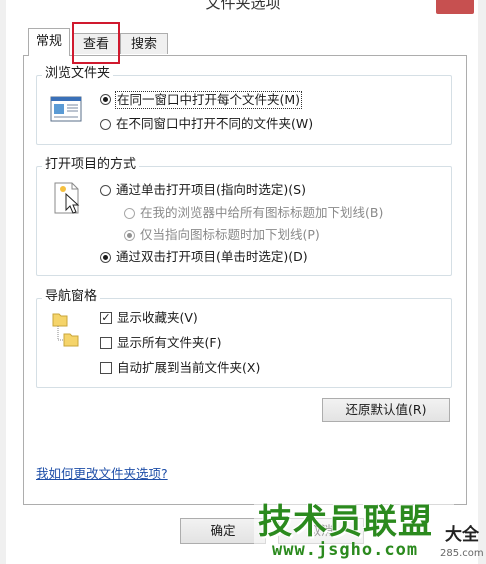  Describe the element at coordinates (243, 6) in the screenshot. I see `window-title: 文件夹选项` at that location.